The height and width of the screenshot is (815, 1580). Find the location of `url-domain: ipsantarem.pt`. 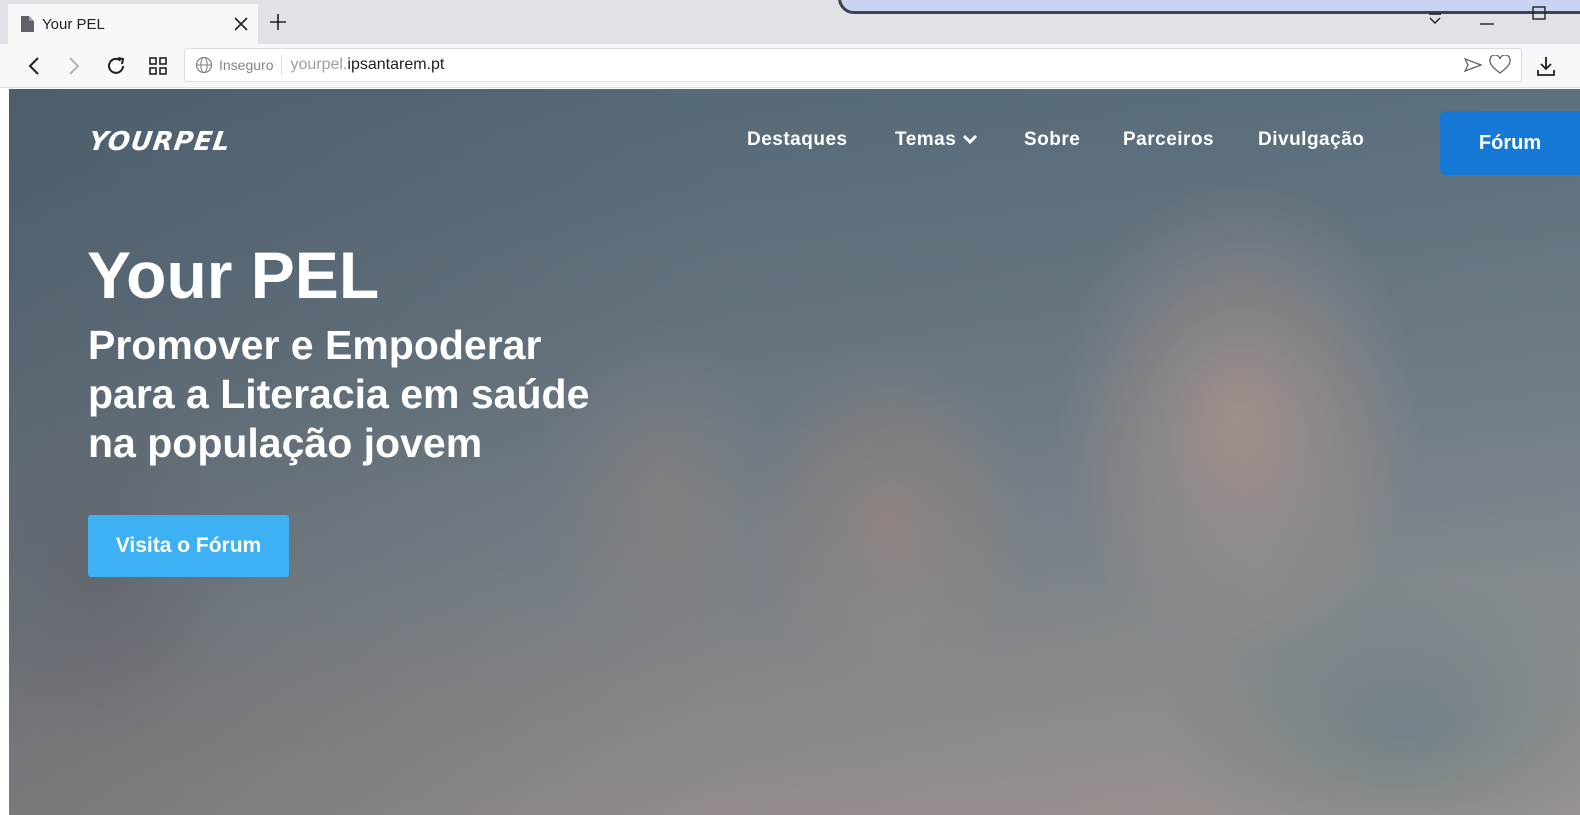

url-domain: ipsantarem.pt is located at coordinates (396, 64).